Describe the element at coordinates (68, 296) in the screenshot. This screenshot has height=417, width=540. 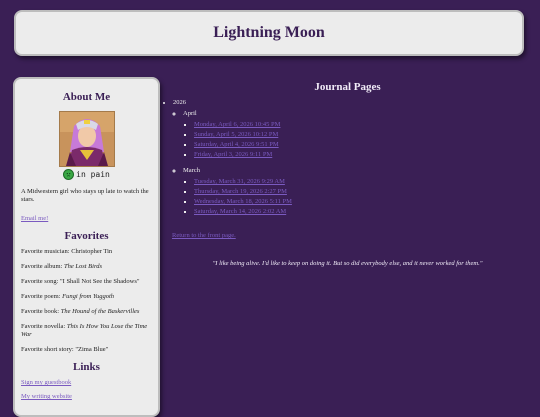
I see `favorite-item: Favorite poem: Fungi from Yuggoth` at that location.